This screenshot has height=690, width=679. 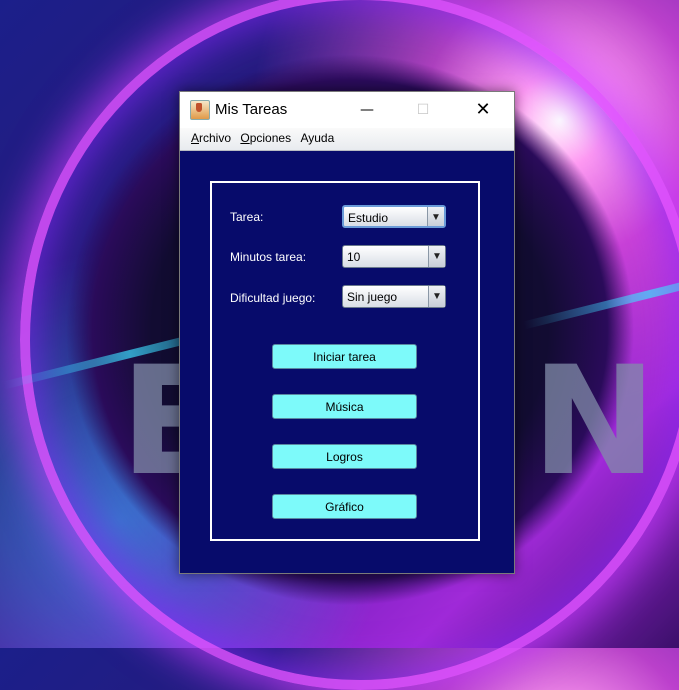 I want to click on maximize-button: ☐, so click(x=423, y=110).